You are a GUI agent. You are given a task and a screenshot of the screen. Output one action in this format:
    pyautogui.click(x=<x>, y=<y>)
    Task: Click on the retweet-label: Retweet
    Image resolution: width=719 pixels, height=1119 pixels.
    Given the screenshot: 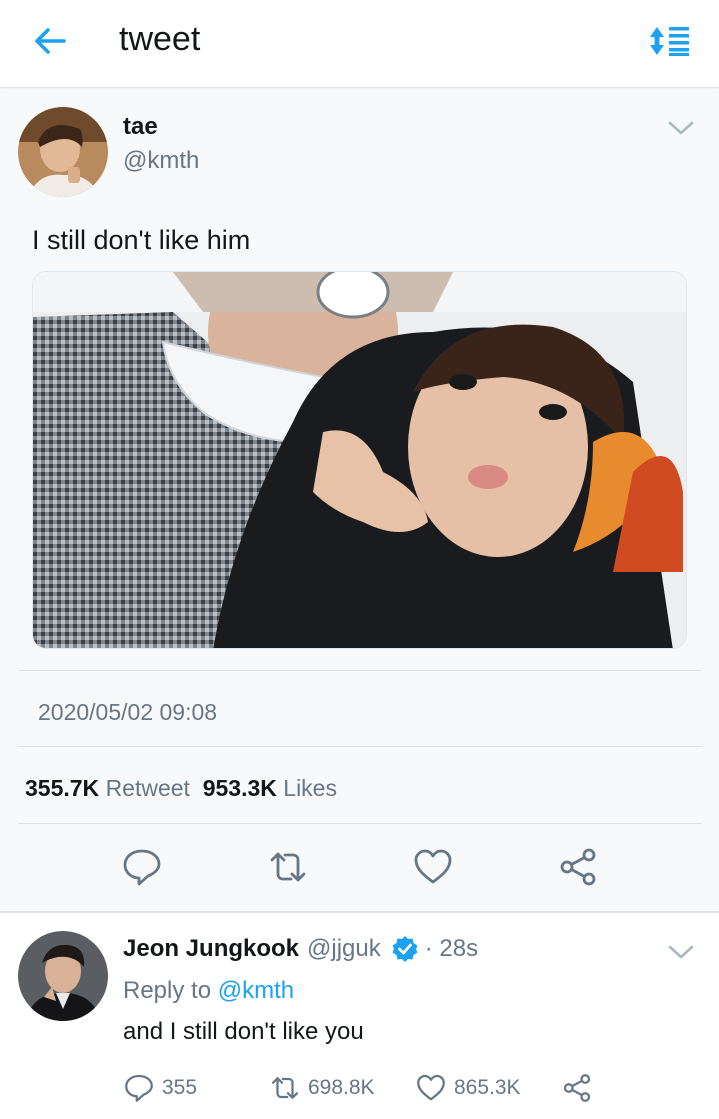 What is the action you would take?
    pyautogui.click(x=148, y=788)
    